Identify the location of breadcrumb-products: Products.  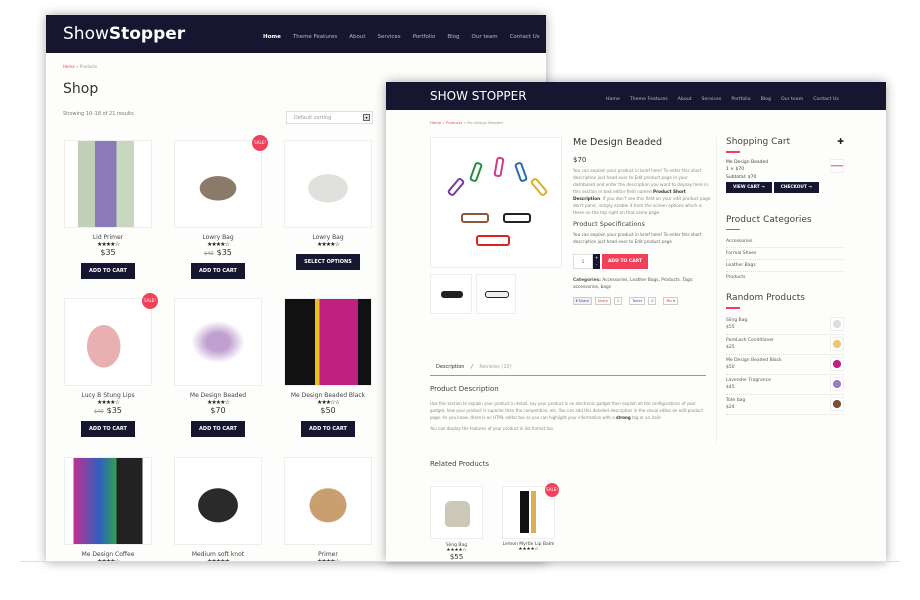
(454, 122).